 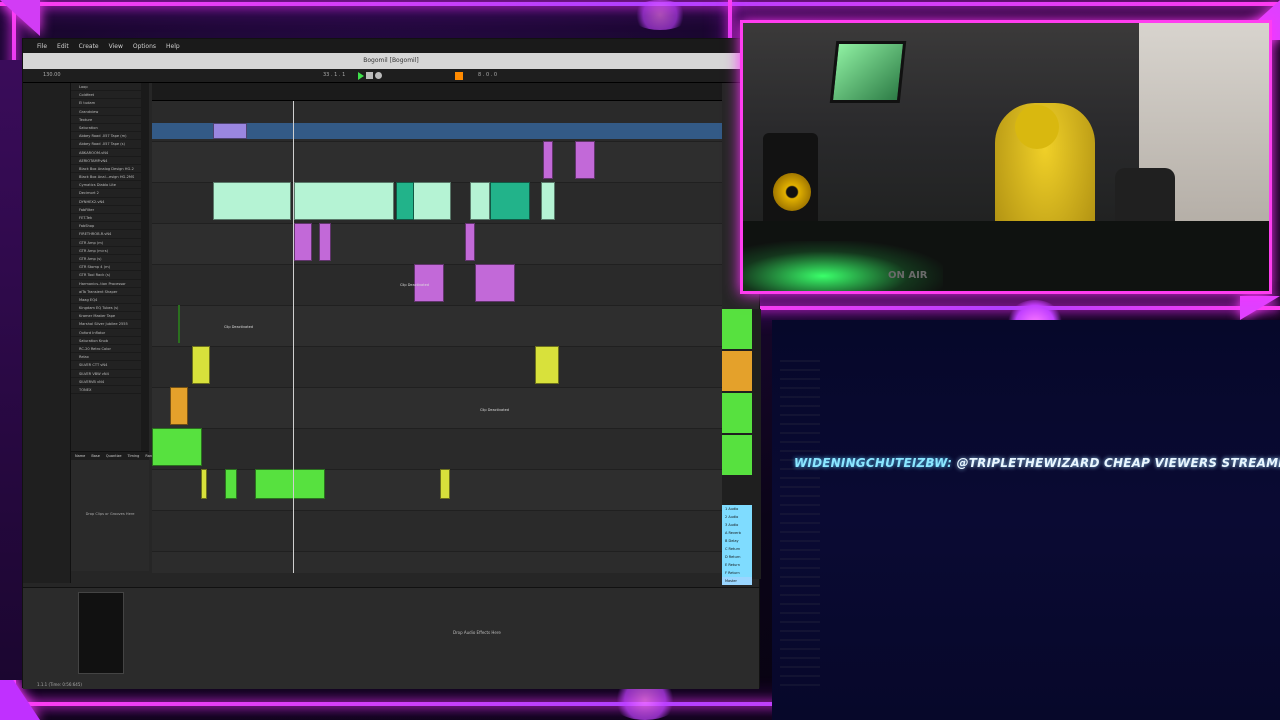 What do you see at coordinates (737, 517) in the screenshot?
I see `return-track-label: 2 Audio` at bounding box center [737, 517].